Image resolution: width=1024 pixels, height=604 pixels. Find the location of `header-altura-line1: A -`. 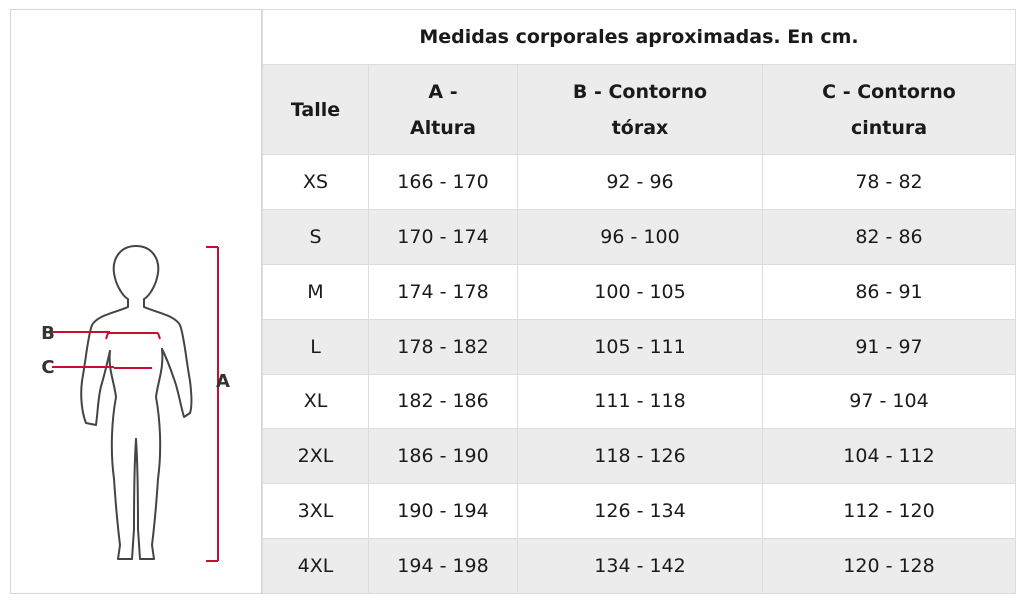

header-altura-line1: A - is located at coordinates (443, 91).